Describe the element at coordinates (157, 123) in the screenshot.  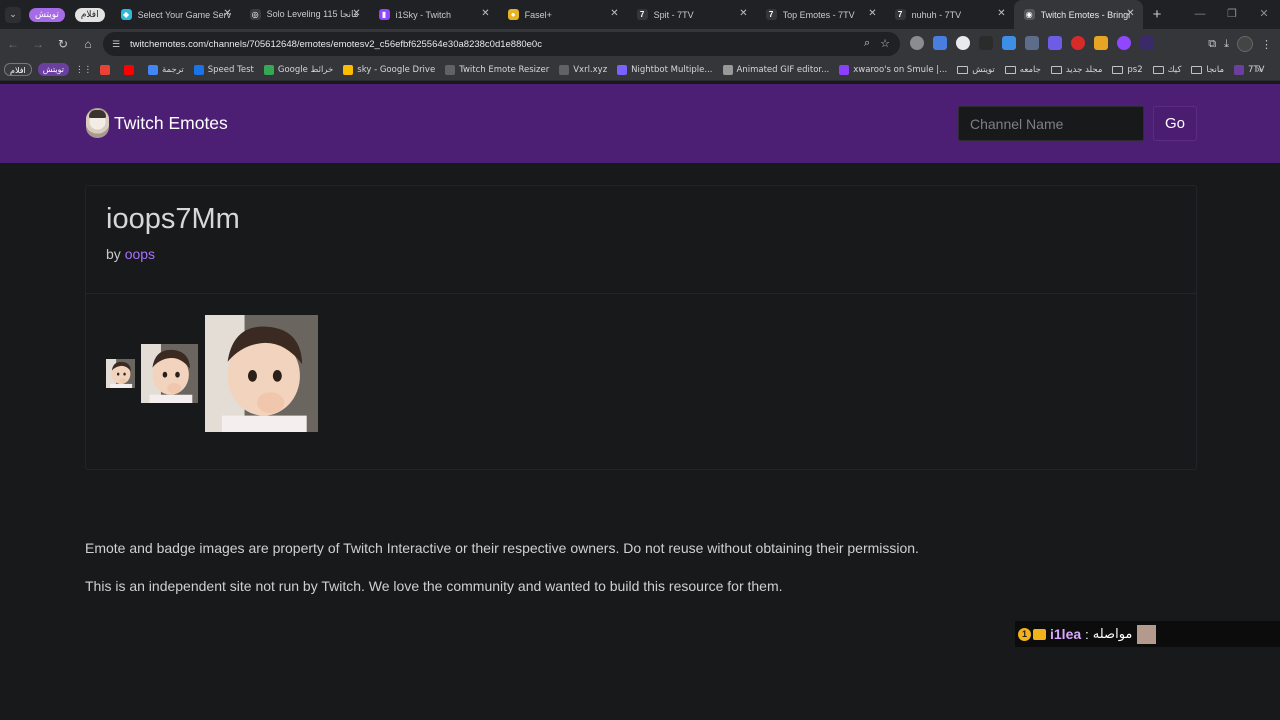
I see `brand-link: Twitch Emotes` at that location.